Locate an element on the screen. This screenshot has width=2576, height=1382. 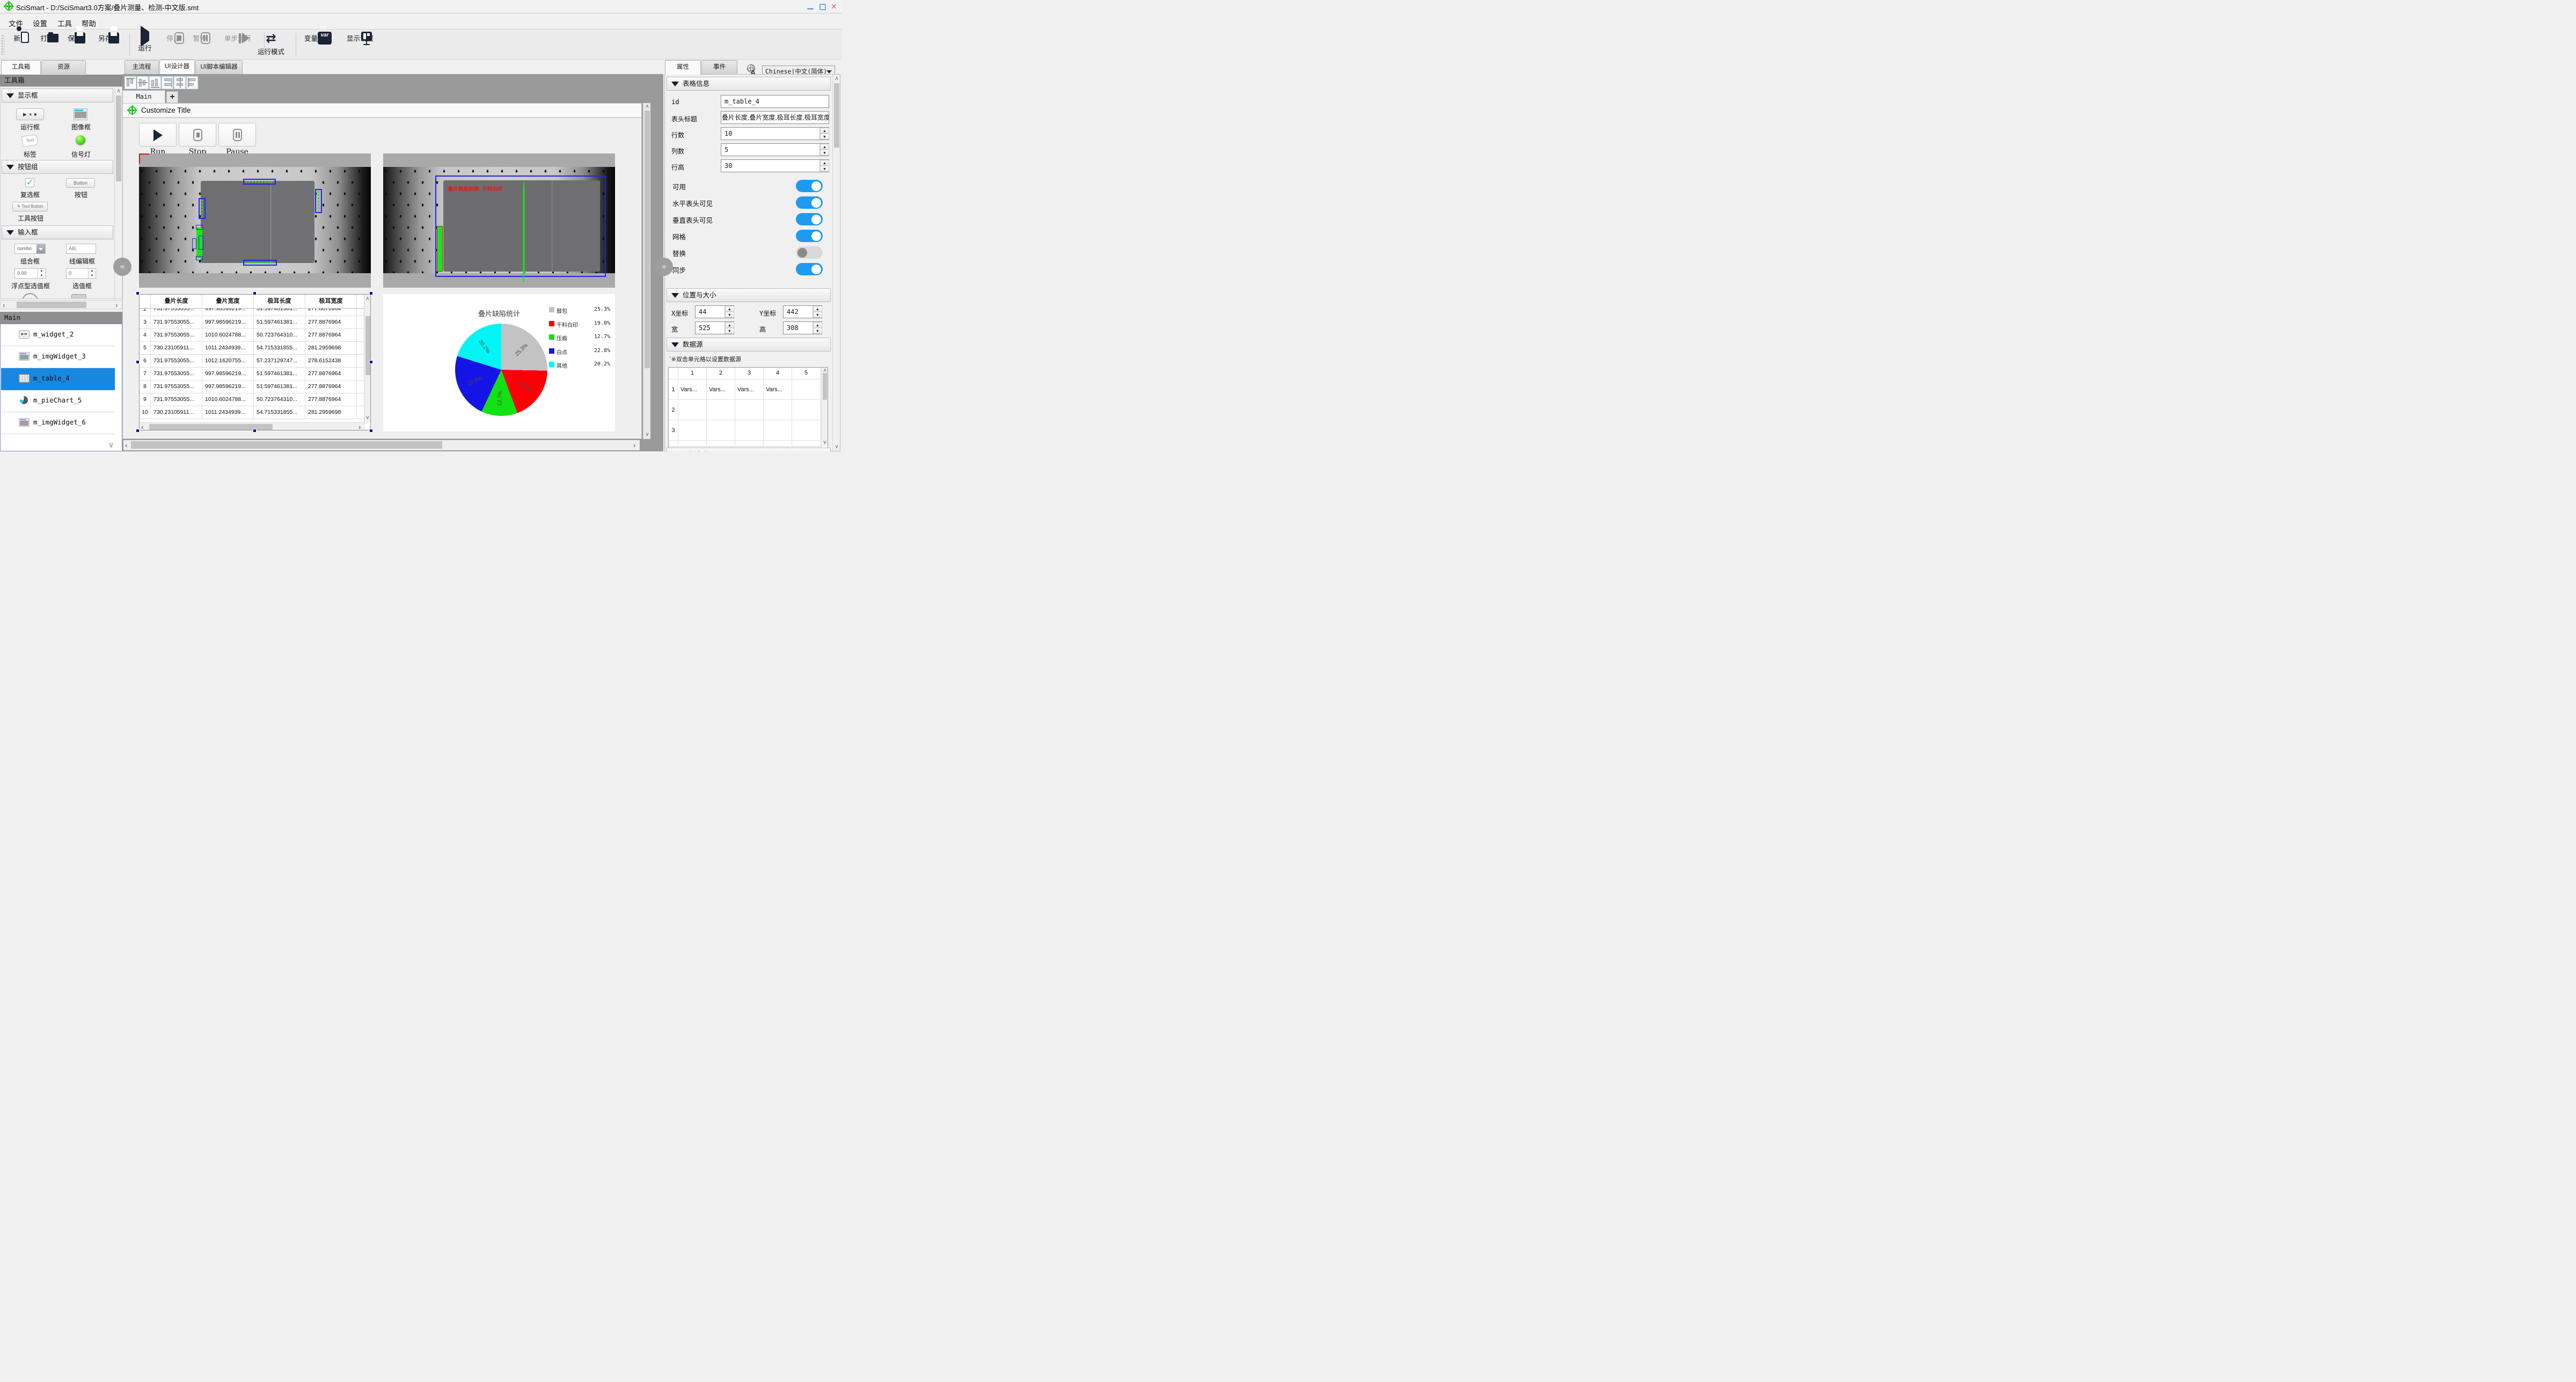
minimize-button is located at coordinates (810, 7).